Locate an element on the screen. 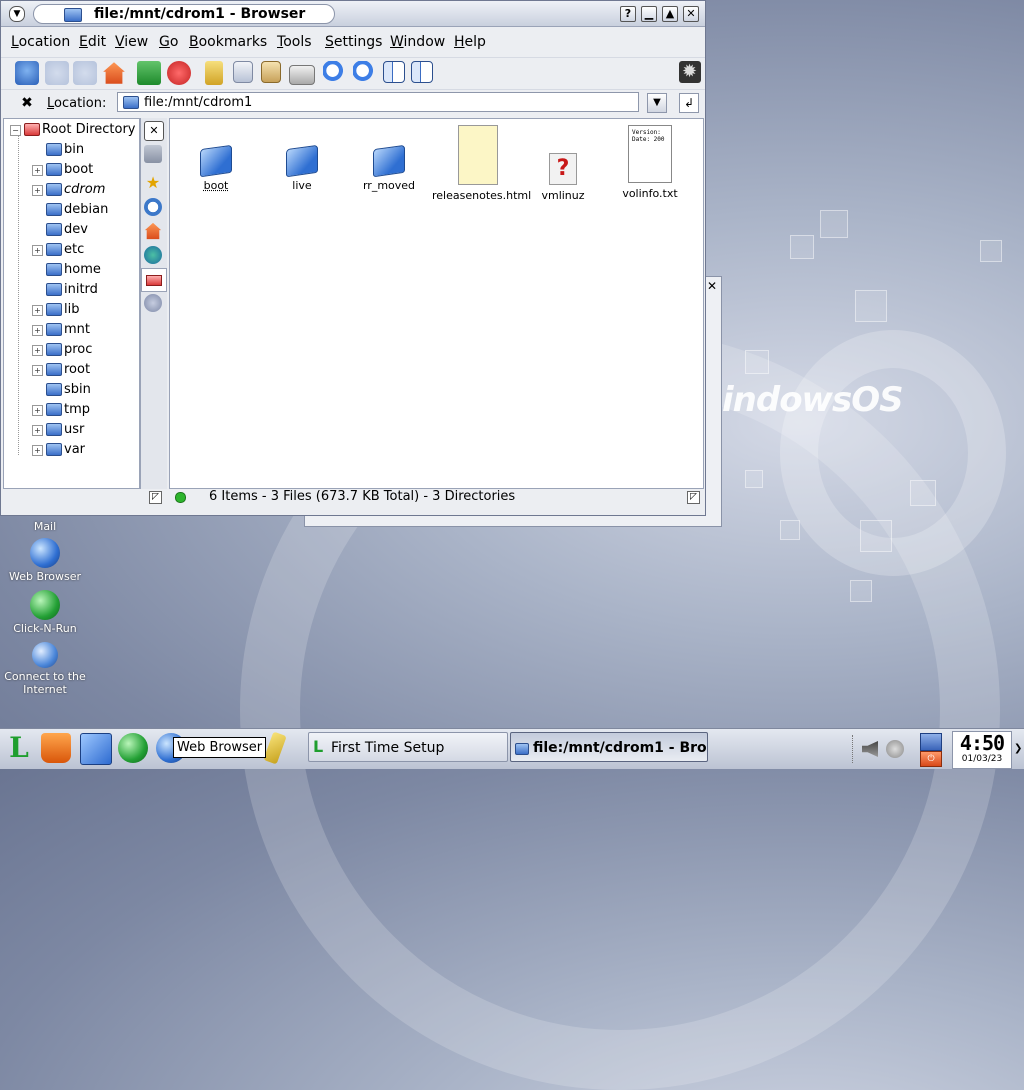 Image resolution: width=1024 pixels, height=1090 pixels. go-icon: ↲ is located at coordinates (689, 103).